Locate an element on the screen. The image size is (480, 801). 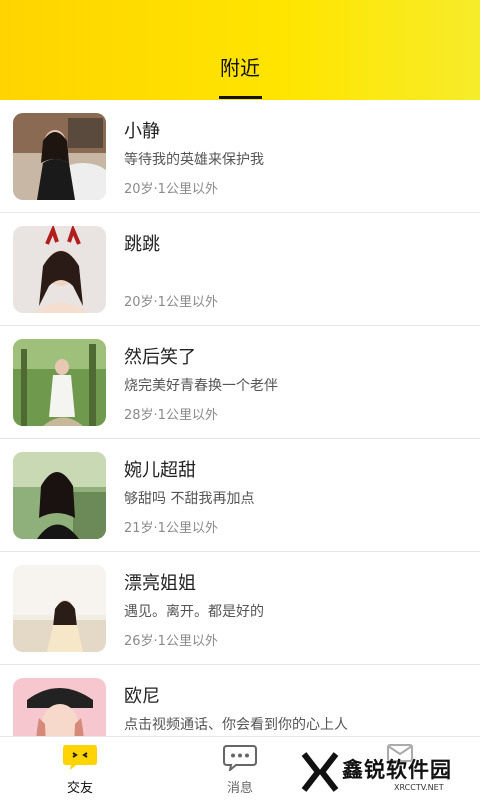
user-row: 小静 等待我的英雄来保护我 20岁·1公里以外 is located at coordinates (240, 156).